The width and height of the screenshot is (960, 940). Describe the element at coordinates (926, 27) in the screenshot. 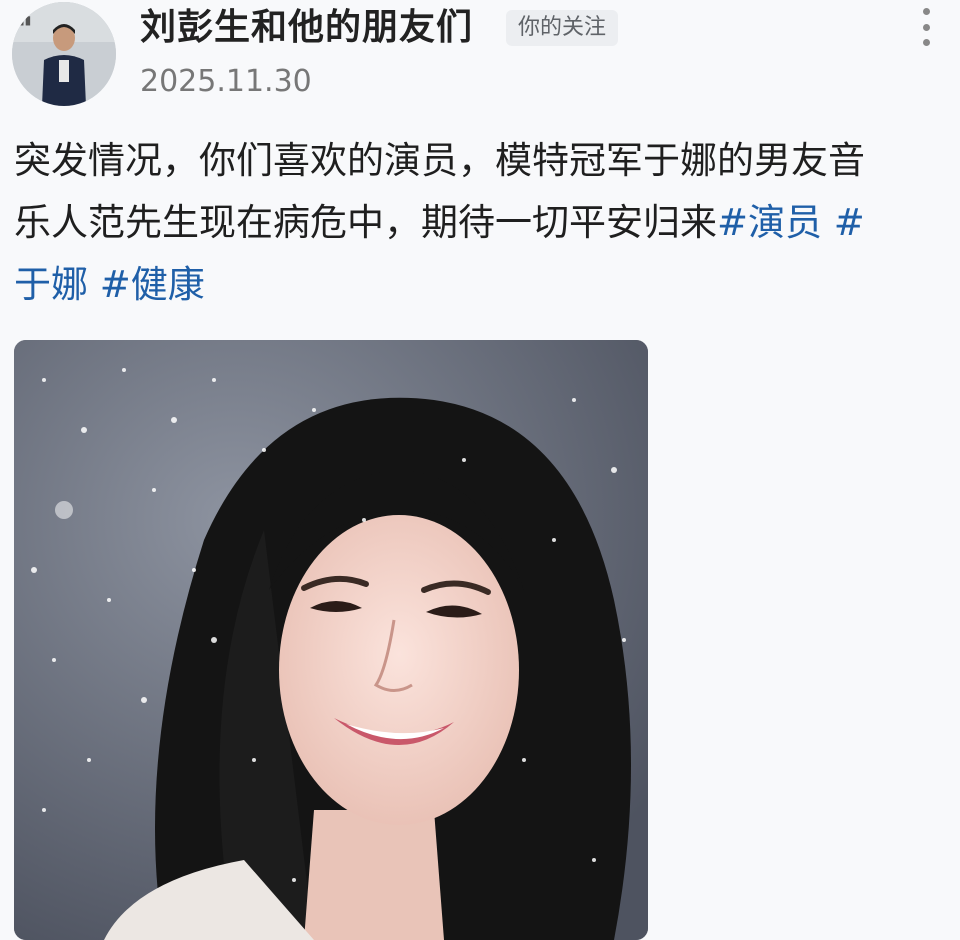

I see `more-options-button` at that location.